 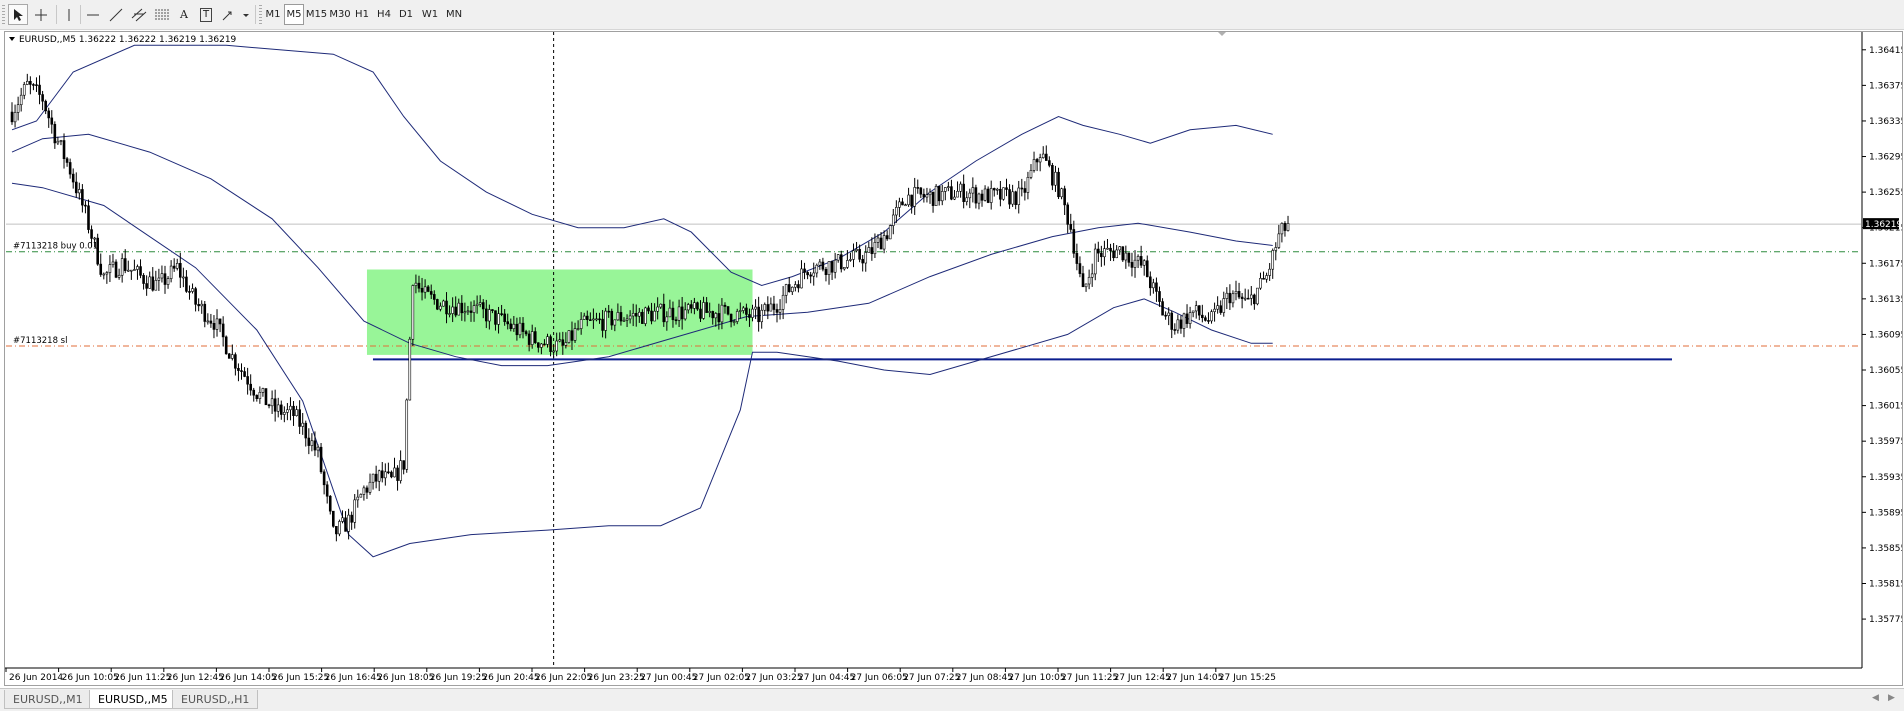 What do you see at coordinates (139, 14) in the screenshot?
I see `equidistant-channel-tool-button` at bounding box center [139, 14].